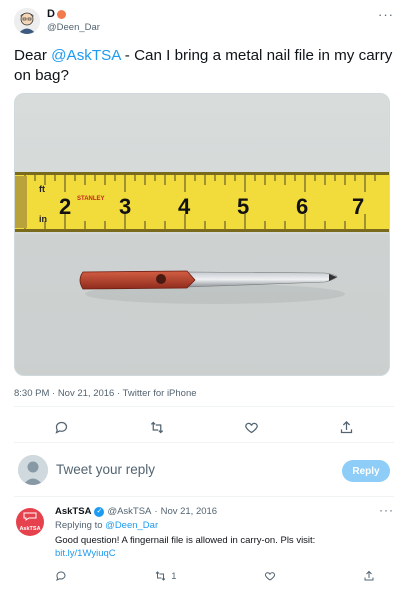  I want to click on ruler-unit-in: in, so click(43, 219).